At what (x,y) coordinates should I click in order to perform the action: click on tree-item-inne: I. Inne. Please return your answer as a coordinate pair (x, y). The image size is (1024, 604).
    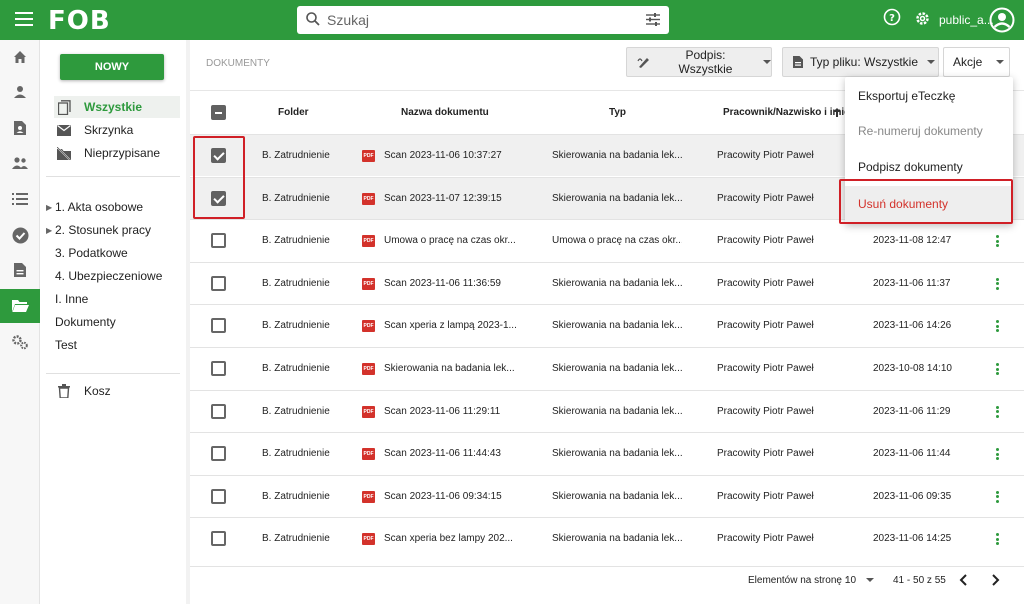
    Looking at the image, I should click on (71, 299).